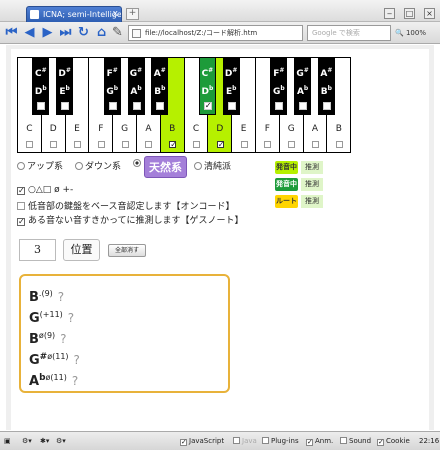  What do you see at coordinates (212, 165) in the screenshot?
I see `mode-pure: 清純派` at bounding box center [212, 165].